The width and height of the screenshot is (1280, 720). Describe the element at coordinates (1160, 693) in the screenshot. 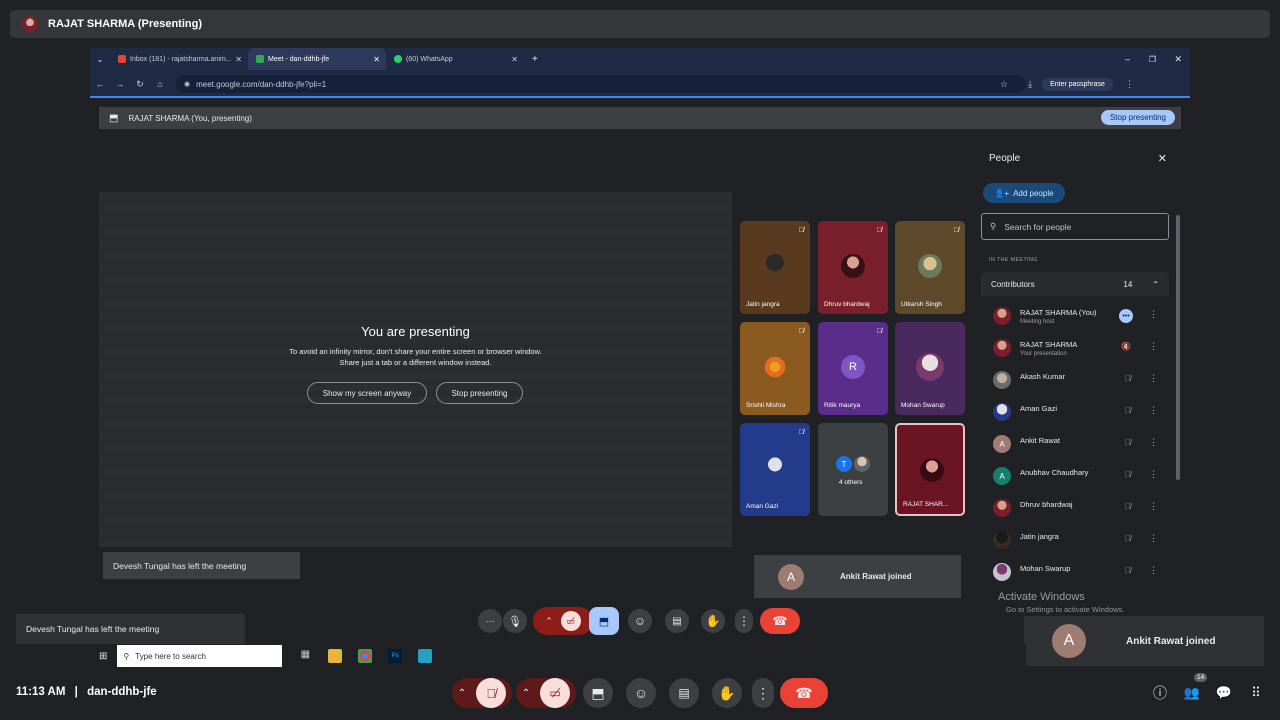

I see `meeting-details-icon: ⓘ` at that location.